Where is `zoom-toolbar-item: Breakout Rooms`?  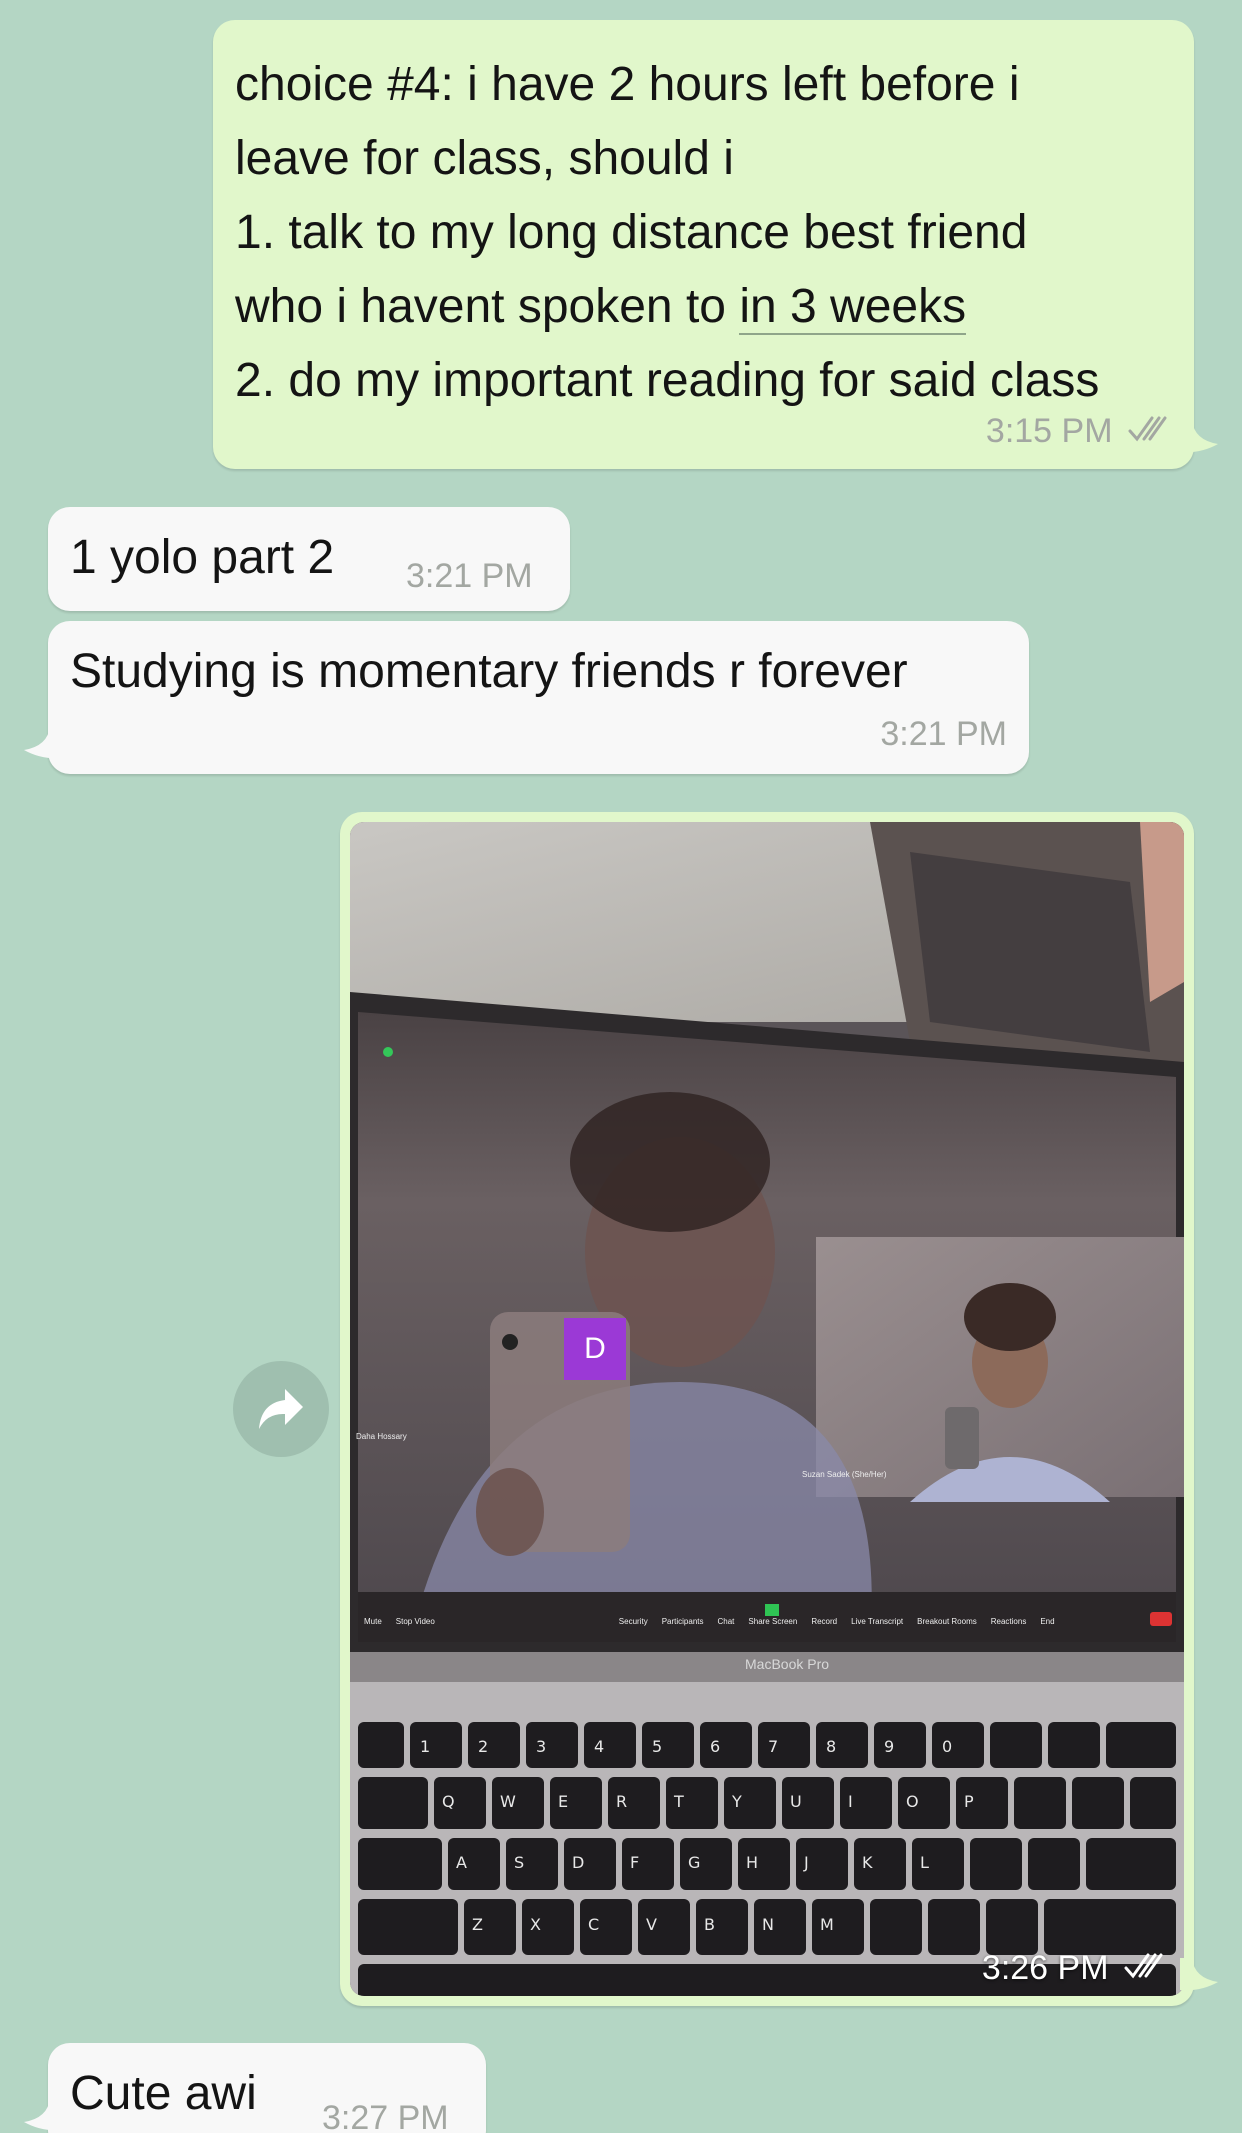
zoom-toolbar-item: Breakout Rooms is located at coordinates (947, 1621).